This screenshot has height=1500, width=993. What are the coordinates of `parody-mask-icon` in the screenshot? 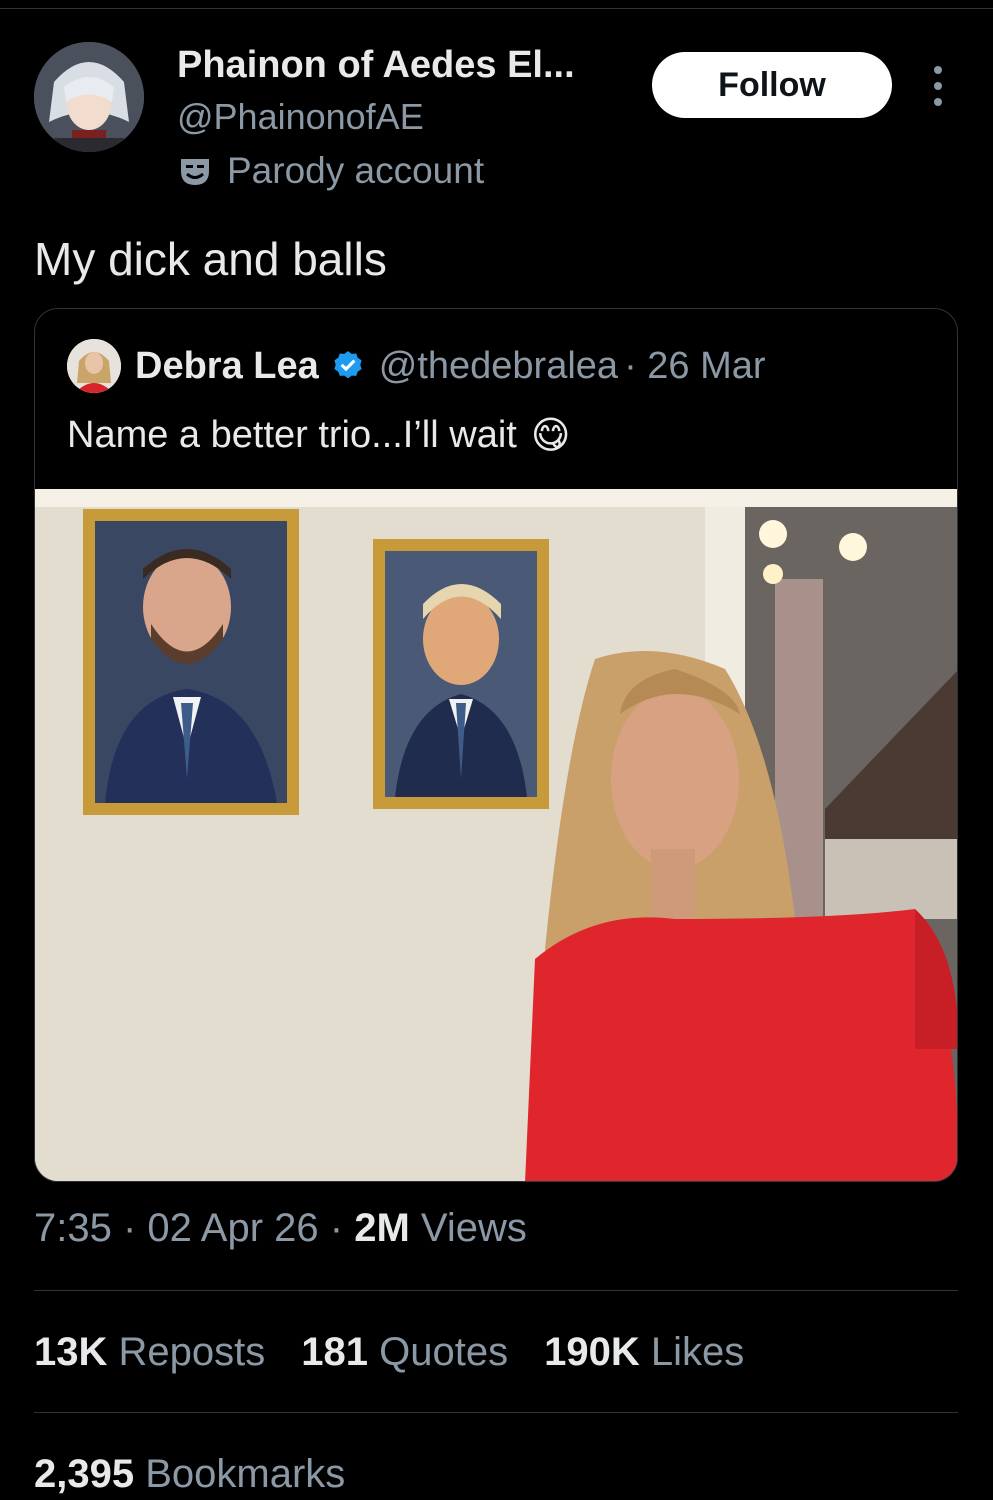 It's located at (195, 172).